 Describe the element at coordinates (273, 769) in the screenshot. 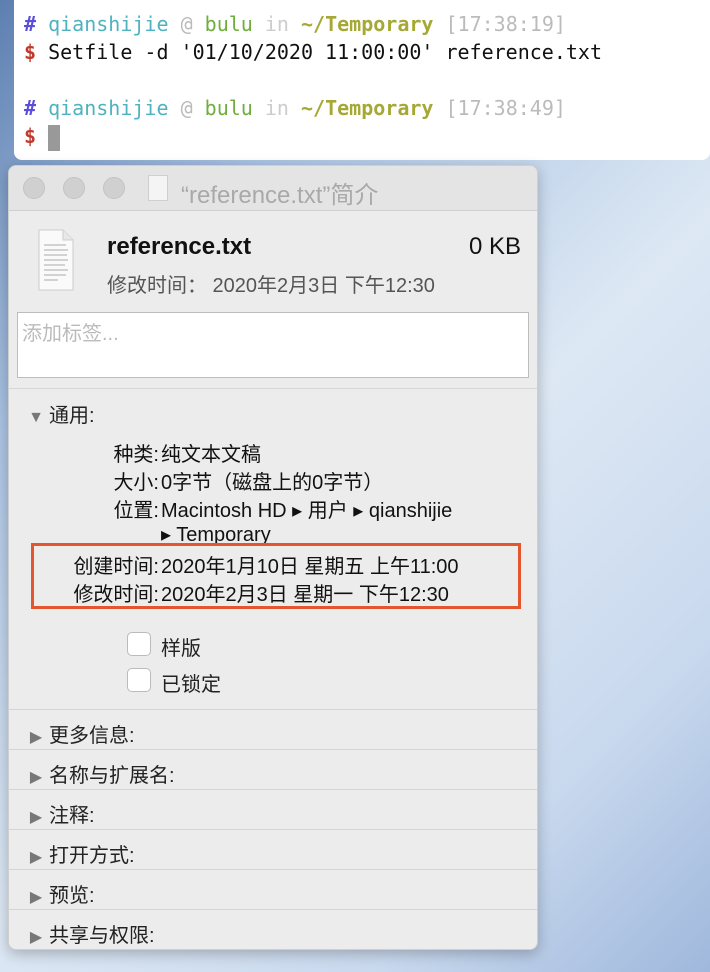

I see `section-name-extension: ▶ 名称与扩展名:` at that location.